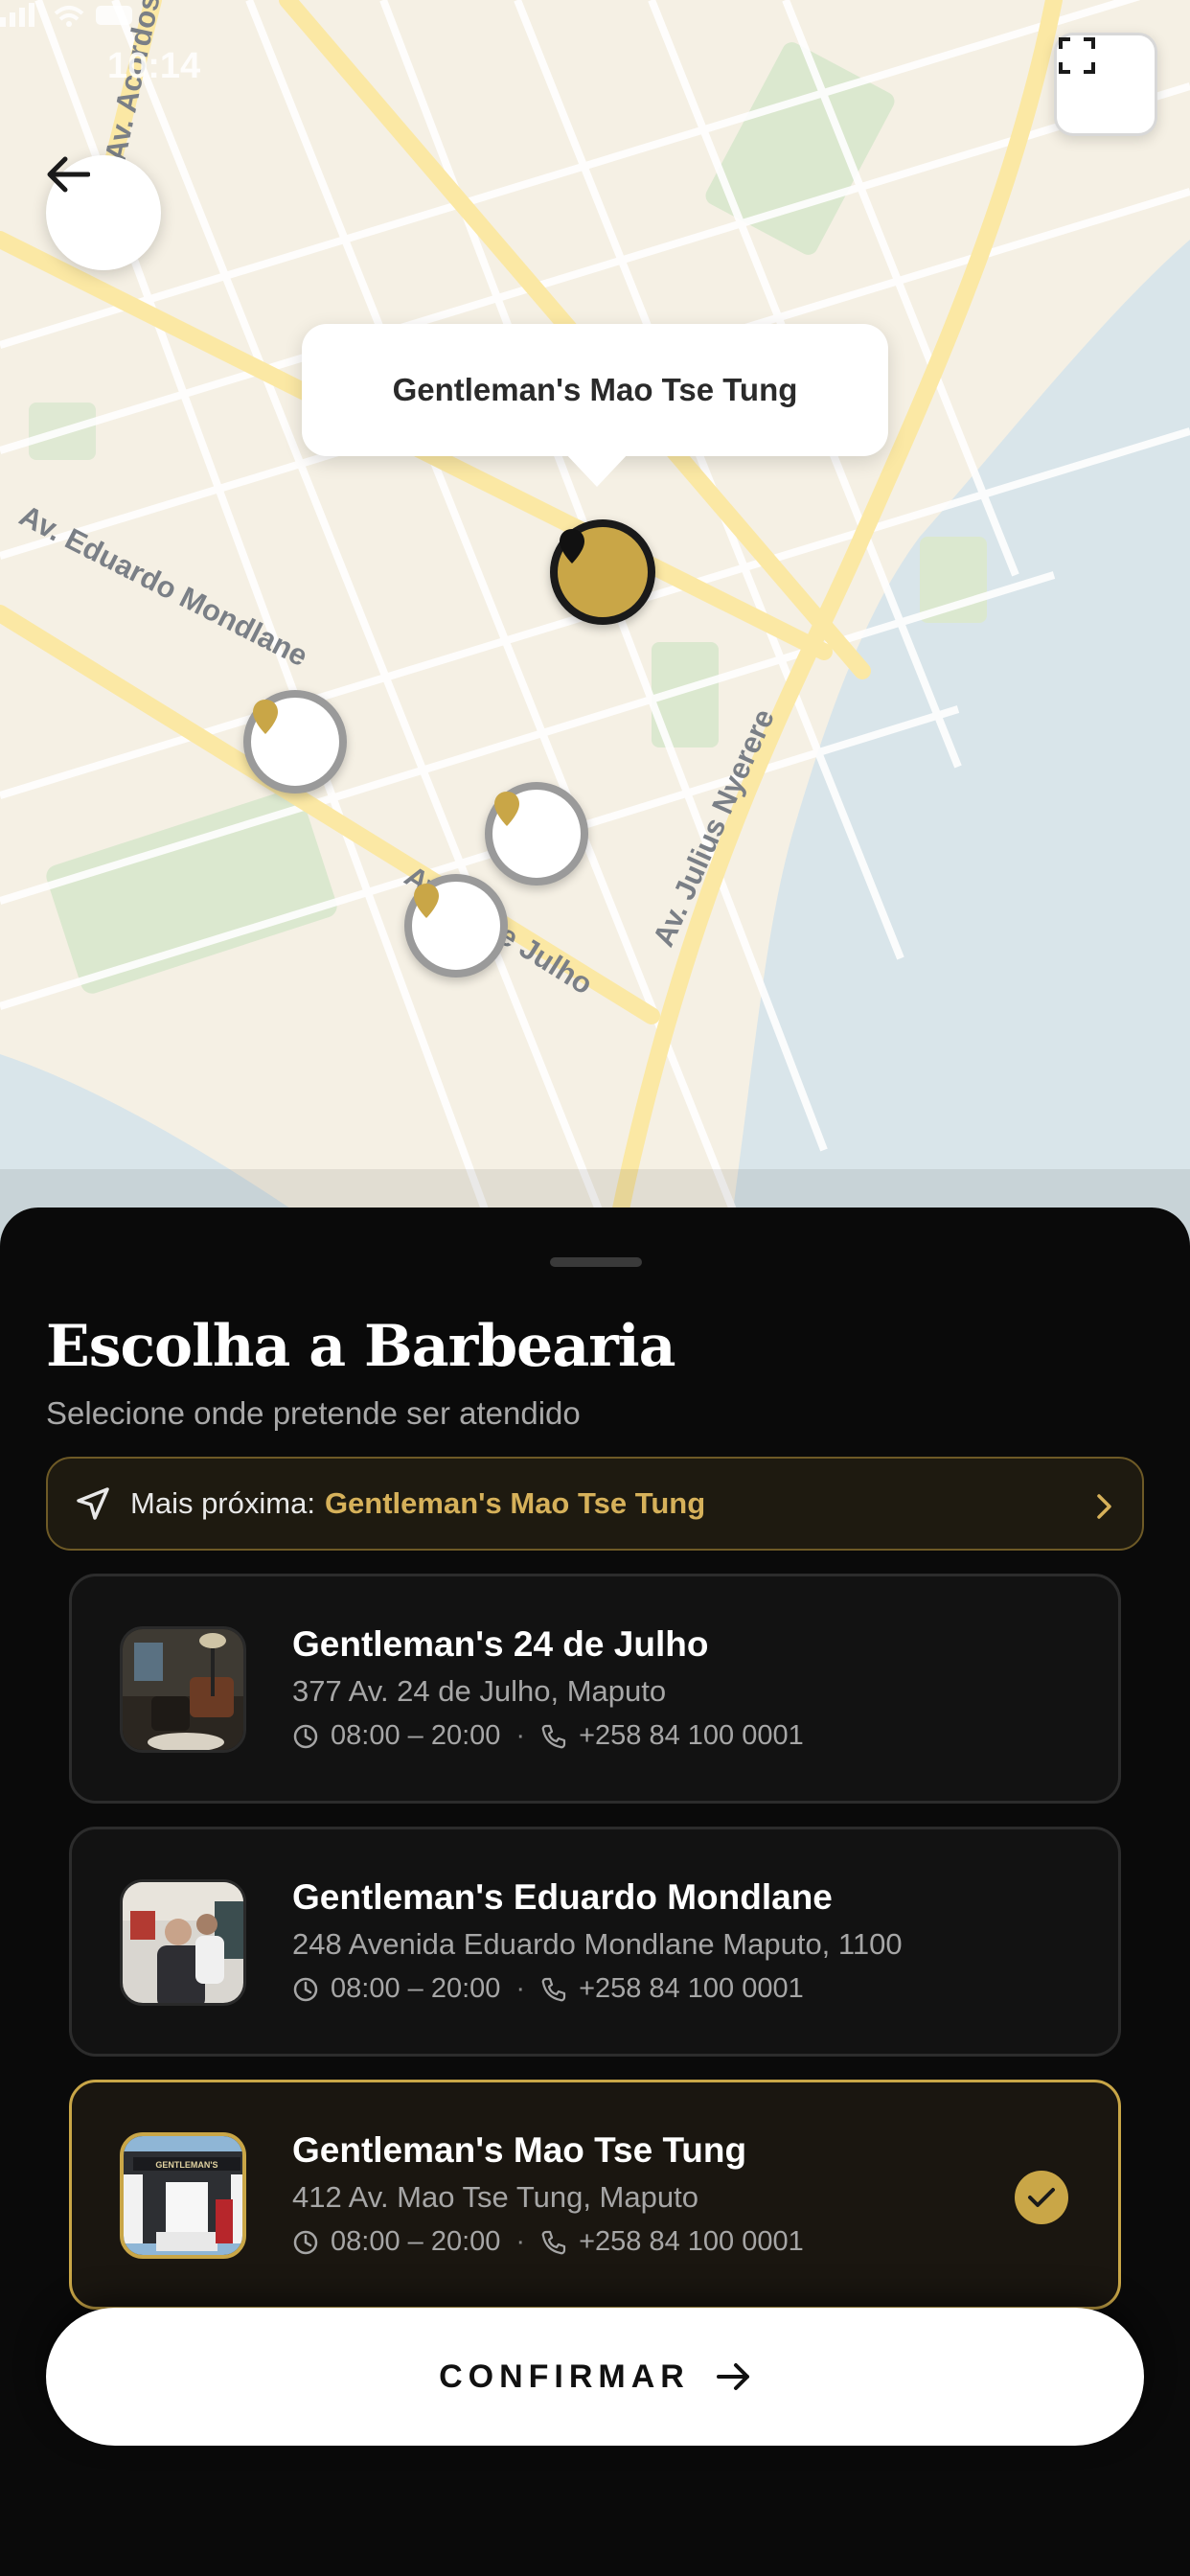 Image resolution: width=1190 pixels, height=2576 pixels. I want to click on branch-address: 377 Av. 24 de Julho, Maputo, so click(480, 1691).